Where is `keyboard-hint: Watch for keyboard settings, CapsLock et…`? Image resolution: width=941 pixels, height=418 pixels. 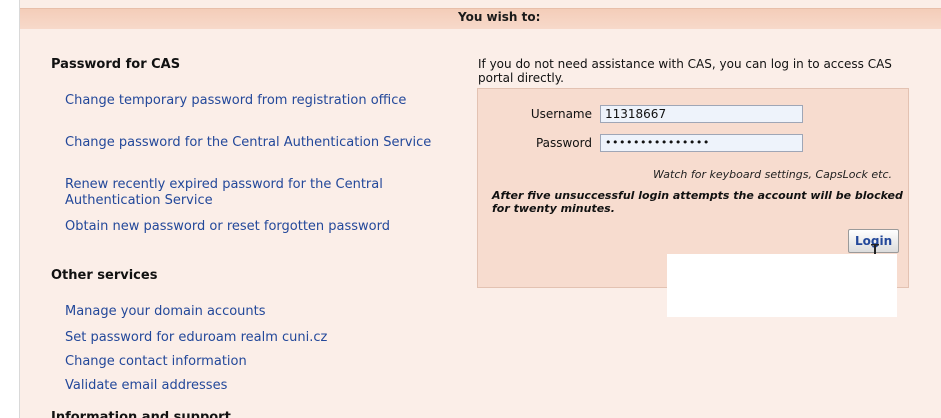 keyboard-hint: Watch for keyboard settings, CapsLock et… is located at coordinates (772, 174).